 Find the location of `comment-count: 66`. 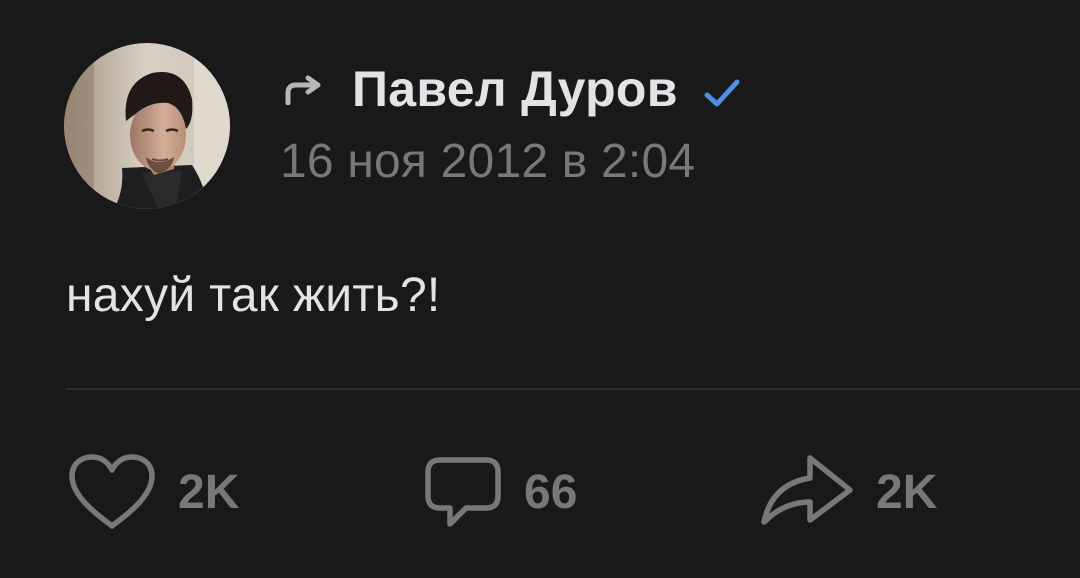

comment-count: 66 is located at coordinates (551, 492).